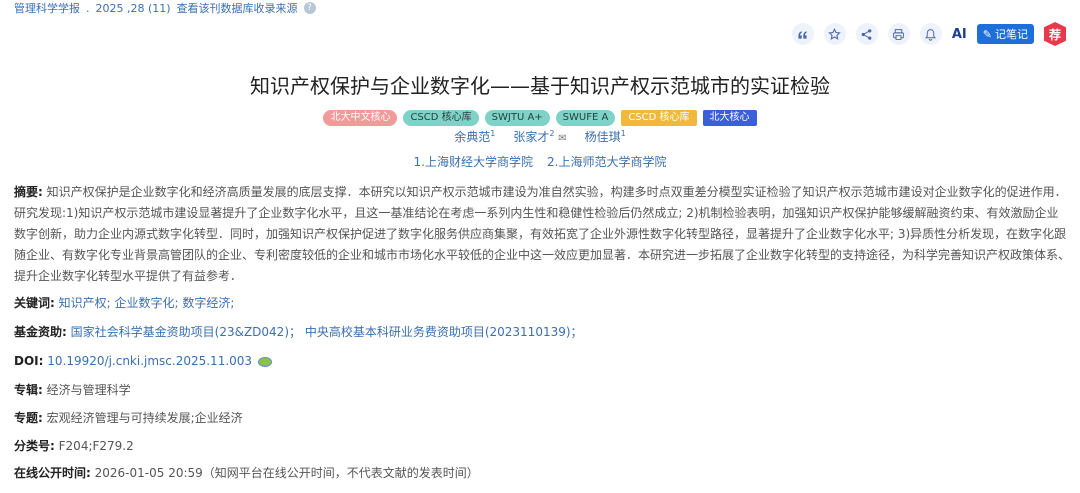  Describe the element at coordinates (28, 192) in the screenshot. I see `abstract-label: 摘要:` at that location.